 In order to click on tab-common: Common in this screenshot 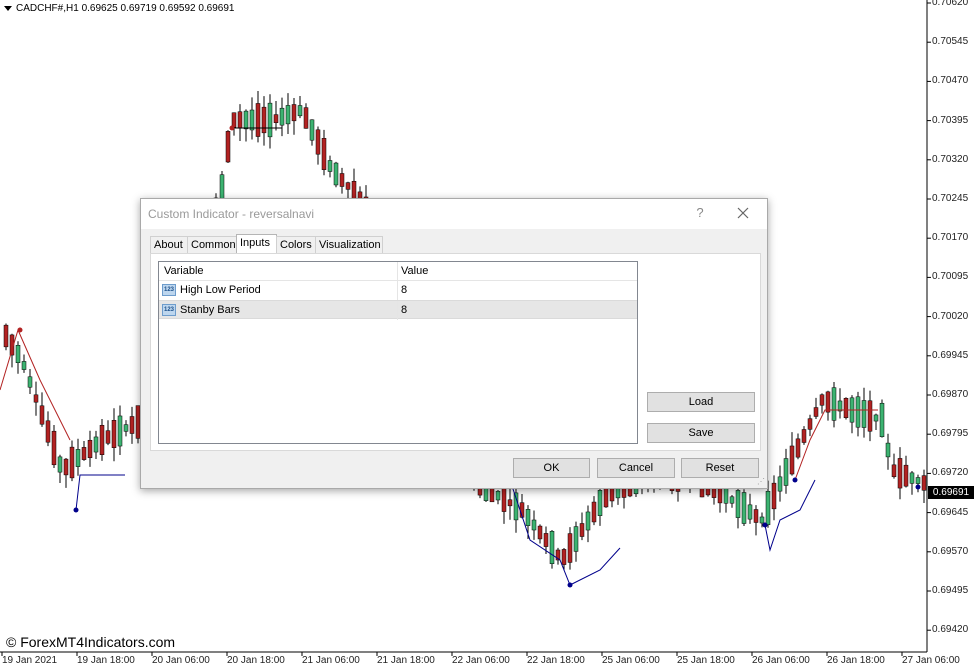, I will do `click(212, 244)`.